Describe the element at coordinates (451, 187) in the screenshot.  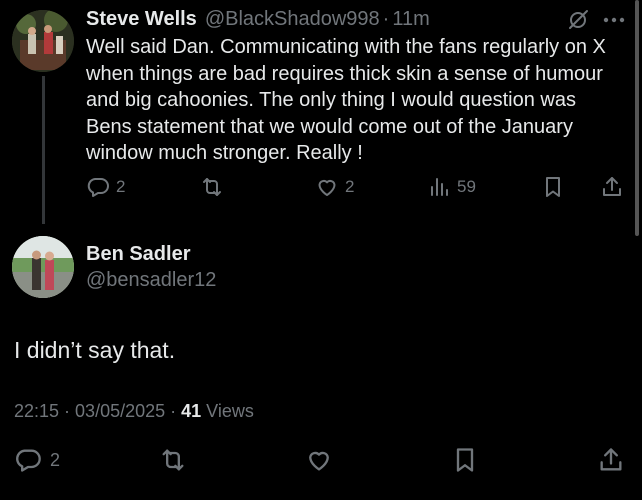
I see `views-button: 59` at that location.